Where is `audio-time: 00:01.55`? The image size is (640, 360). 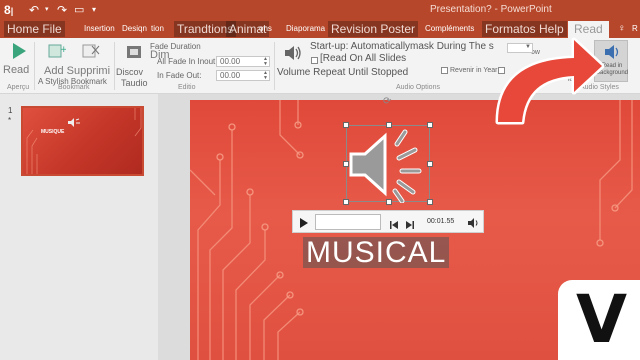 audio-time: 00:01.55 is located at coordinates (441, 221).